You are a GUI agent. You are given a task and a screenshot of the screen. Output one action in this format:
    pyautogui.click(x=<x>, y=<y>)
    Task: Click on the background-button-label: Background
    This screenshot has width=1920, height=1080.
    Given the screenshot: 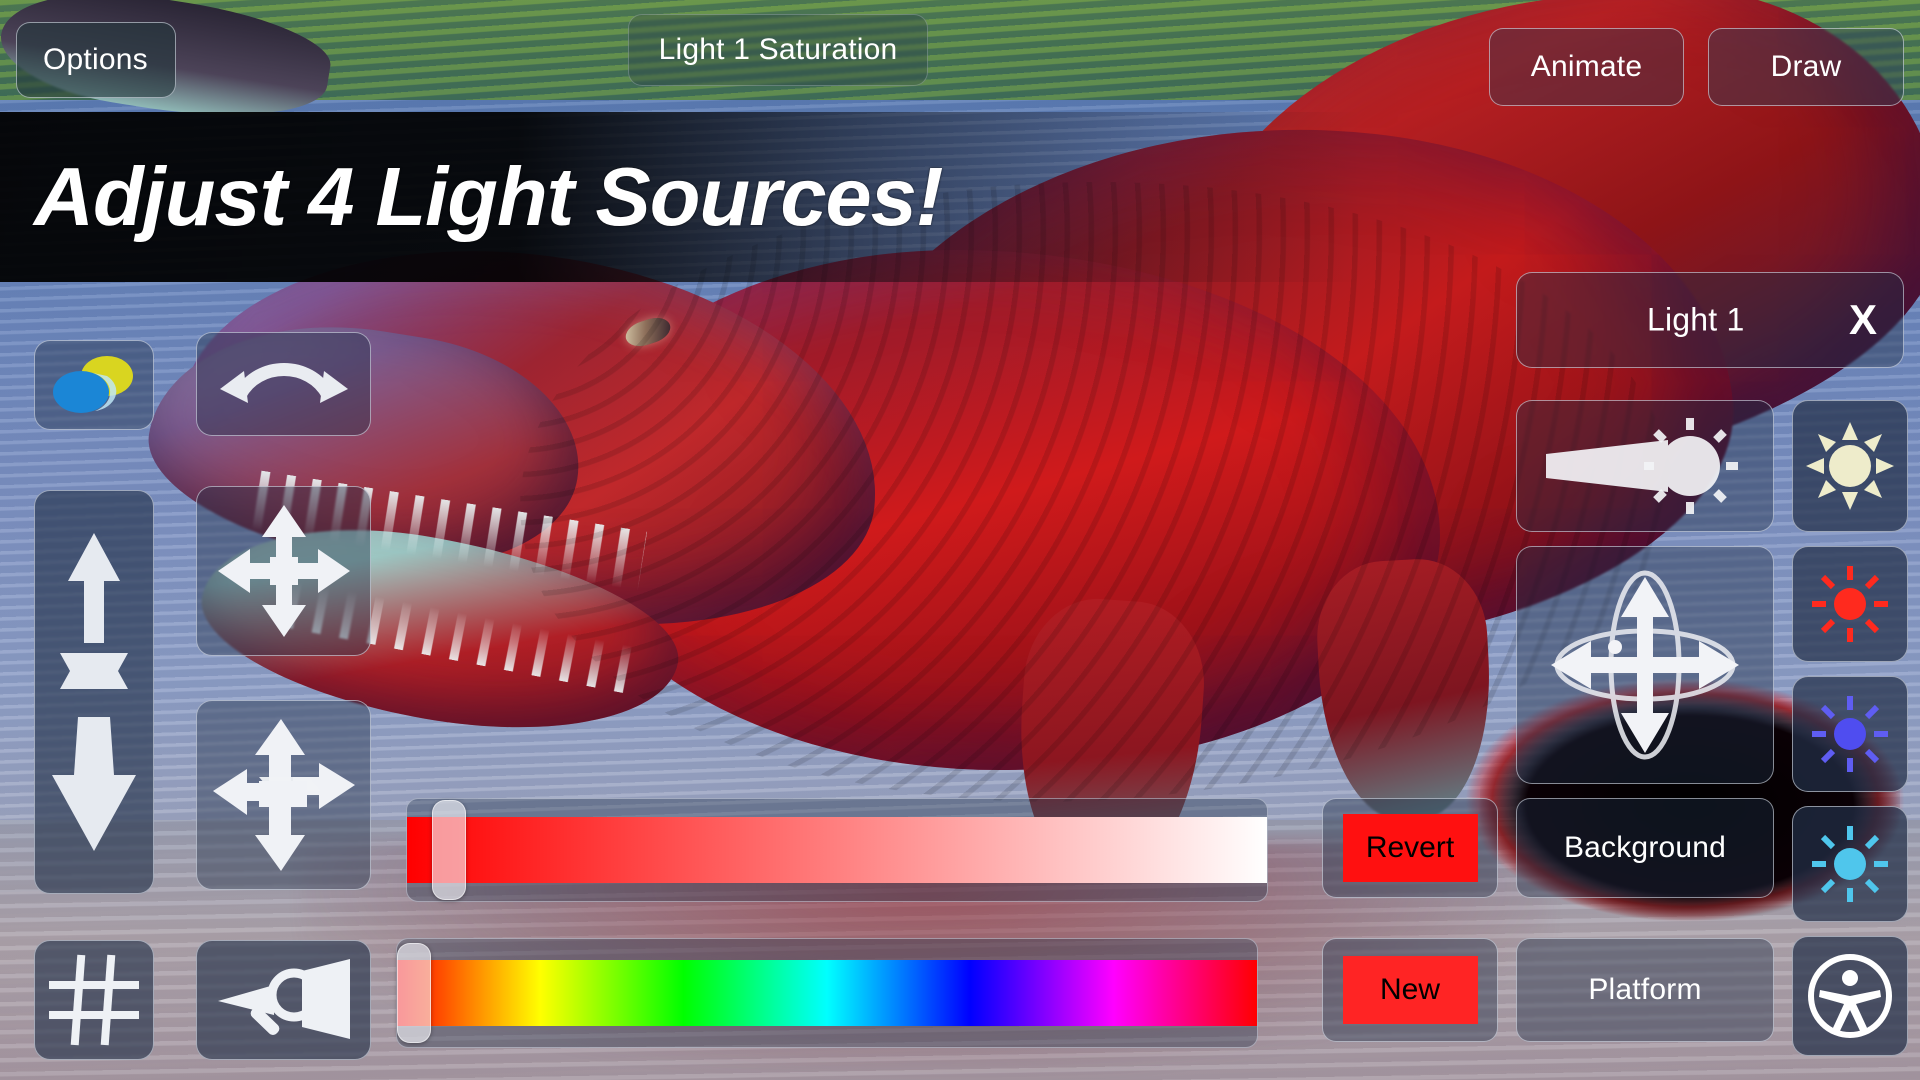 What is the action you would take?
    pyautogui.click(x=1645, y=847)
    